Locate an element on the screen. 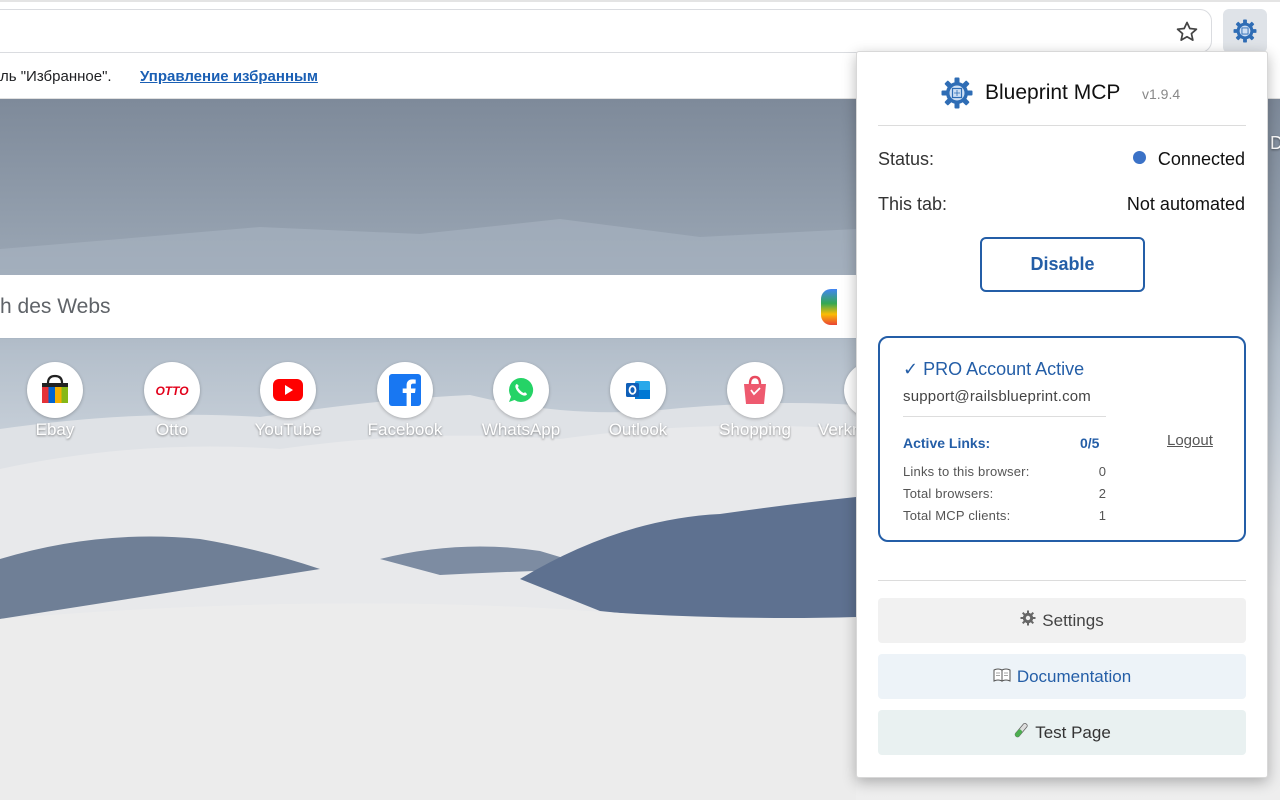 Image resolution: width=1280 pixels, height=800 pixels. blueprint-extension-button is located at coordinates (1245, 31).